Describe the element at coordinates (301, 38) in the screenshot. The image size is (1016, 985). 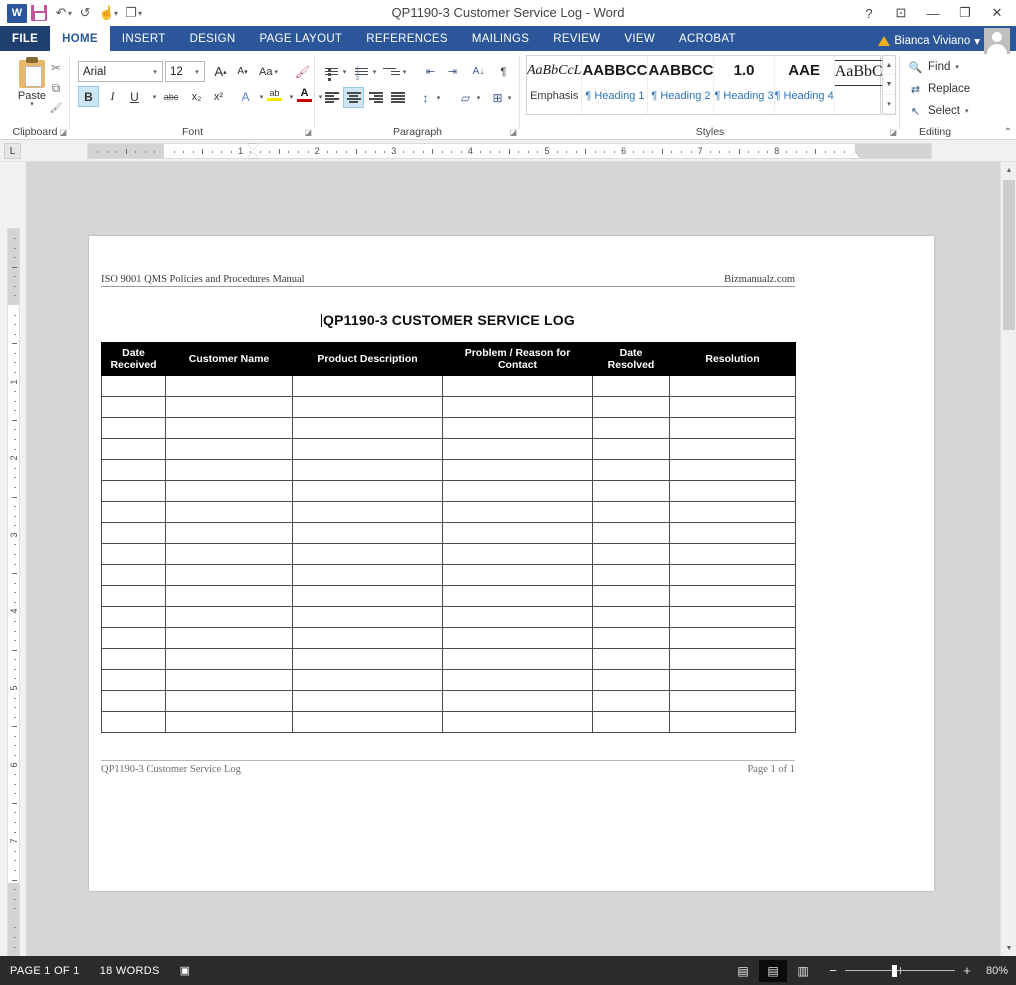
I see `tab-page-layout: PAGE LAYOUT` at that location.